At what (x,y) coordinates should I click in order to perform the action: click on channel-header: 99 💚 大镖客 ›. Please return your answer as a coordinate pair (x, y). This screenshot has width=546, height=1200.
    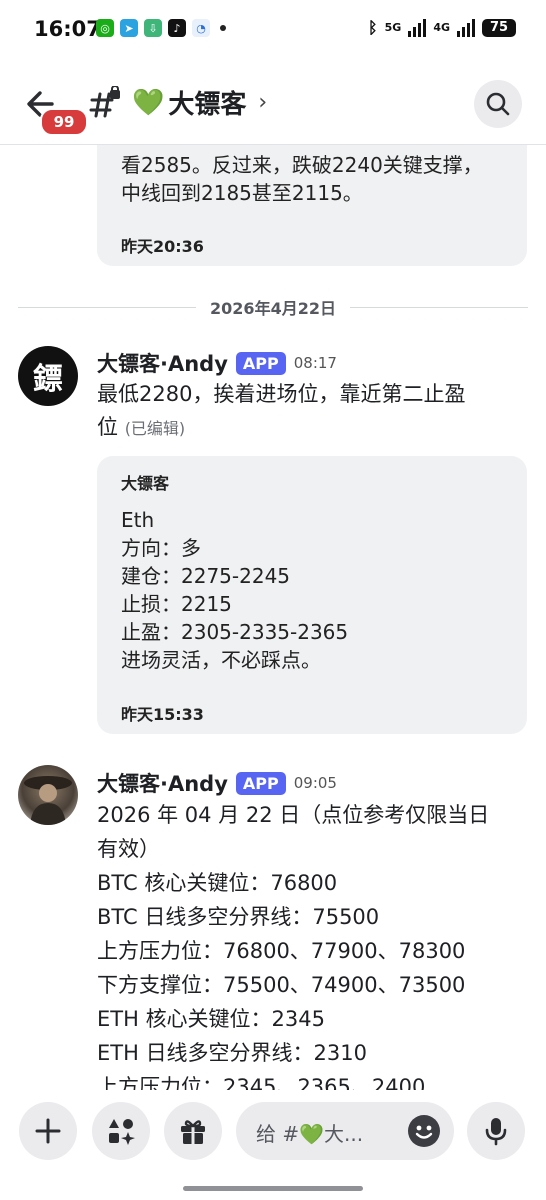
    Looking at the image, I should click on (273, 103).